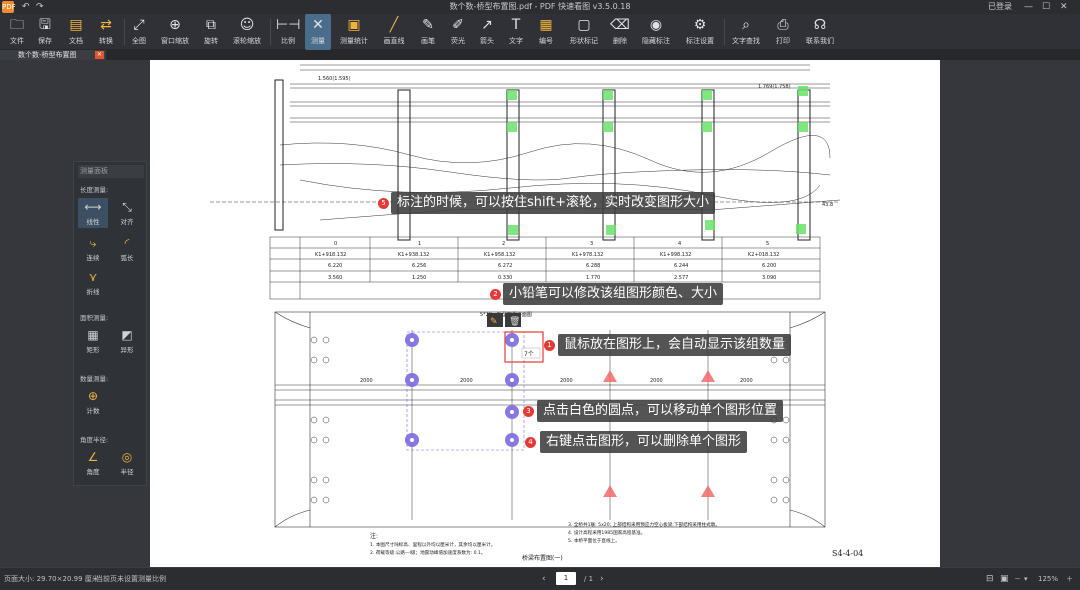  What do you see at coordinates (769, 278) in the screenshot?
I see `svg-text: 3.090` at bounding box center [769, 278].